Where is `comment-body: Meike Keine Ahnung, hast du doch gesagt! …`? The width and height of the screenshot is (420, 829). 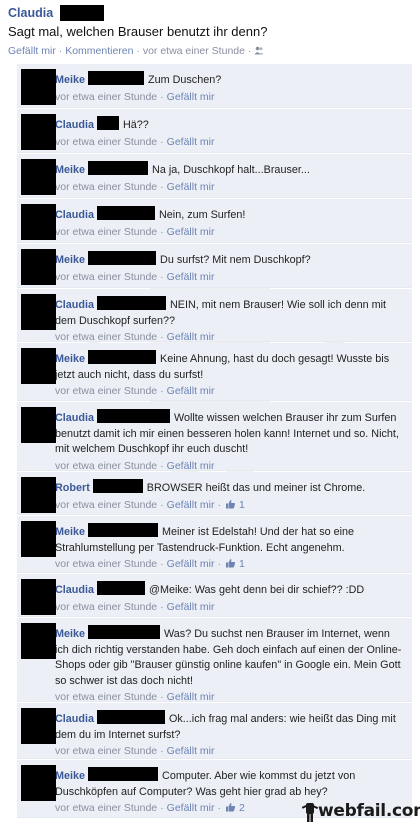
comment-body: Meike Keine Ahnung, hast du doch gesagt! … is located at coordinates (233, 371).